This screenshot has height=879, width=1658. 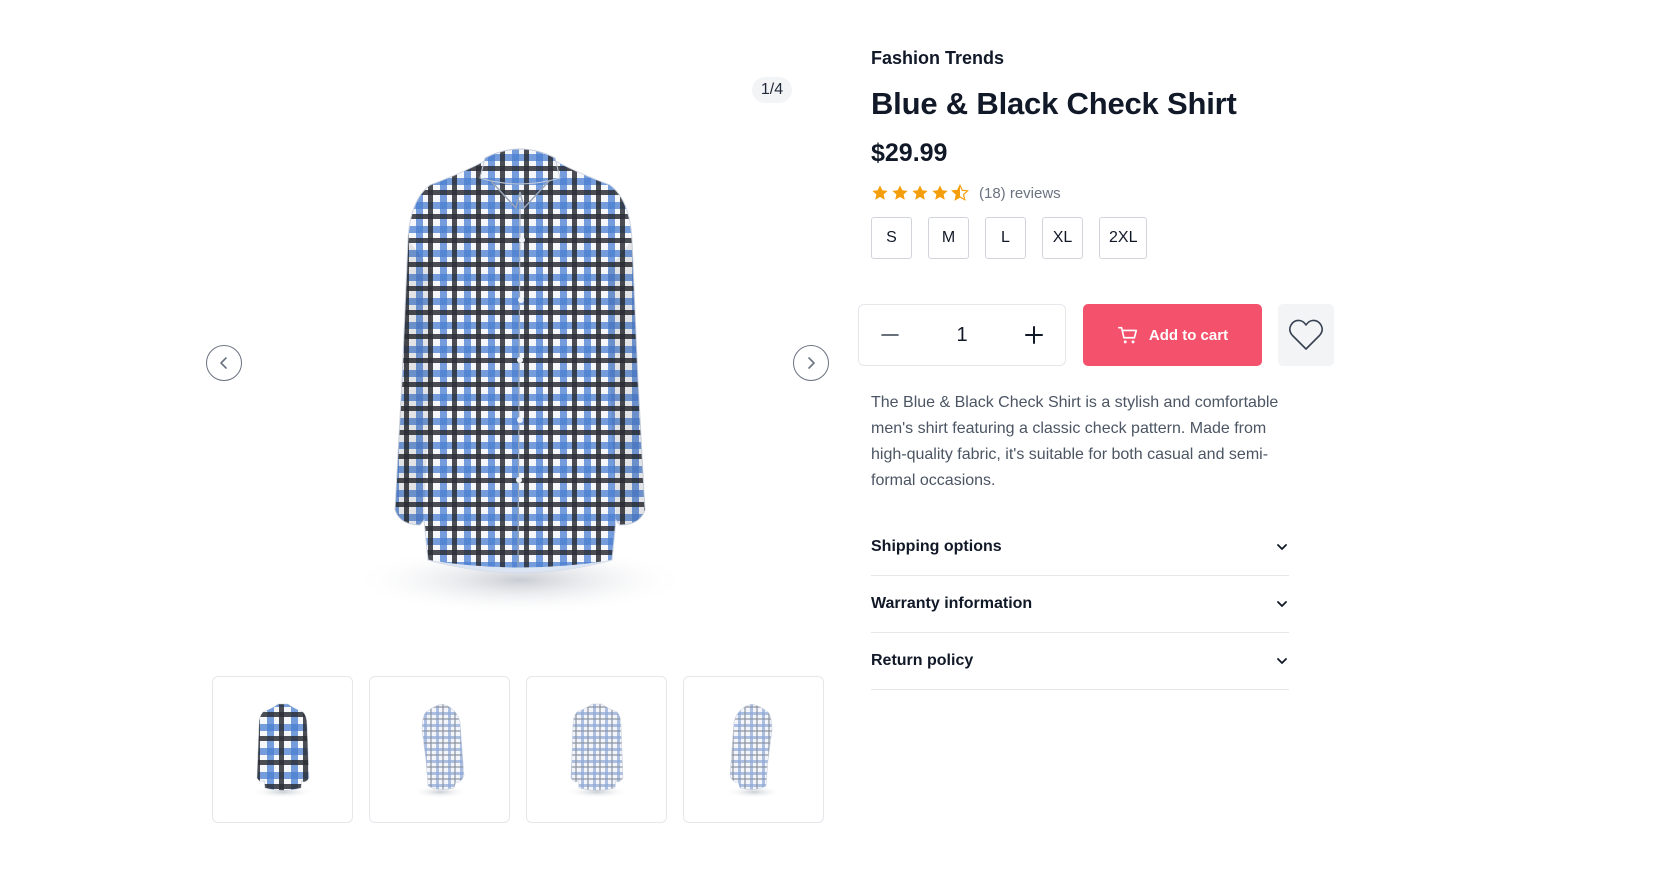 I want to click on reviews-count: (18) reviews, so click(x=1020, y=193).